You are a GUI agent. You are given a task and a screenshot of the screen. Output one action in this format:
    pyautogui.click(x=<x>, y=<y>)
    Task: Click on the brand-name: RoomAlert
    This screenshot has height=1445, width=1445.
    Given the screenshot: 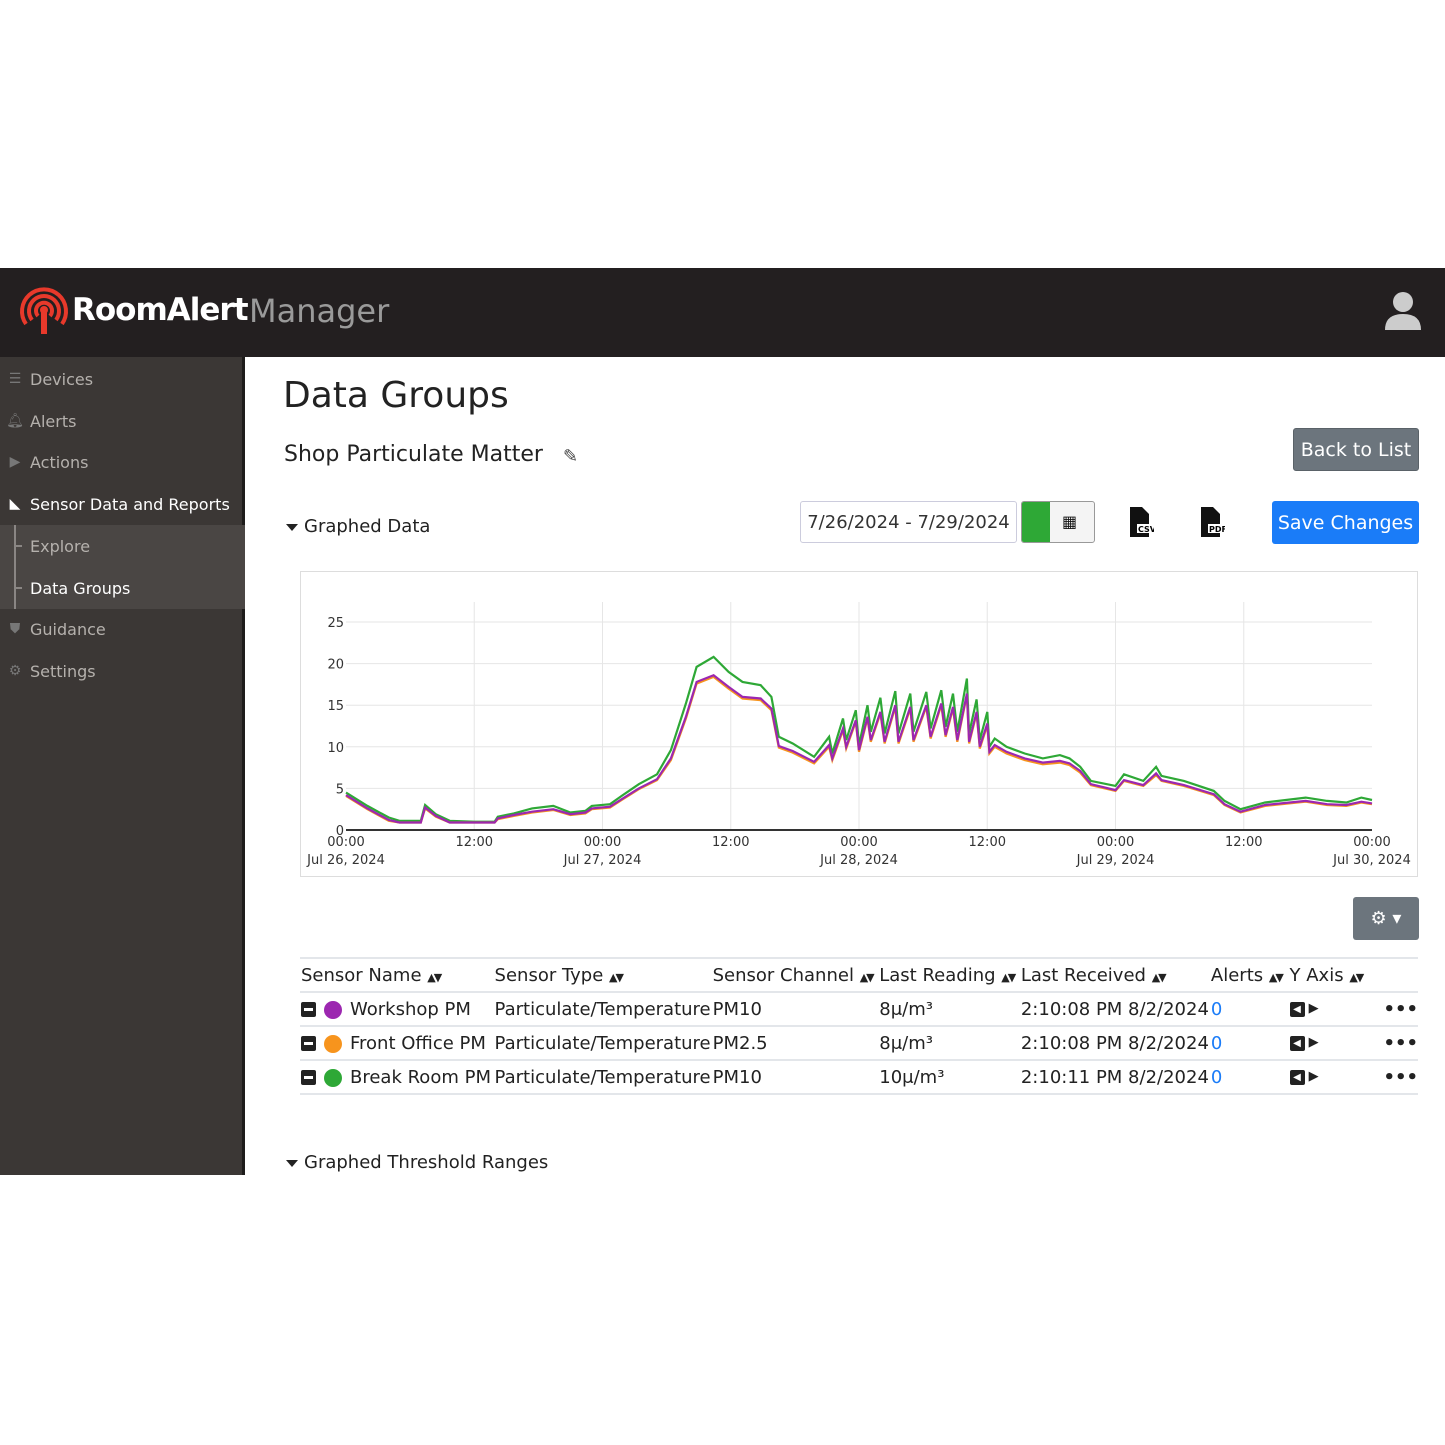 What is the action you would take?
    pyautogui.click(x=160, y=310)
    